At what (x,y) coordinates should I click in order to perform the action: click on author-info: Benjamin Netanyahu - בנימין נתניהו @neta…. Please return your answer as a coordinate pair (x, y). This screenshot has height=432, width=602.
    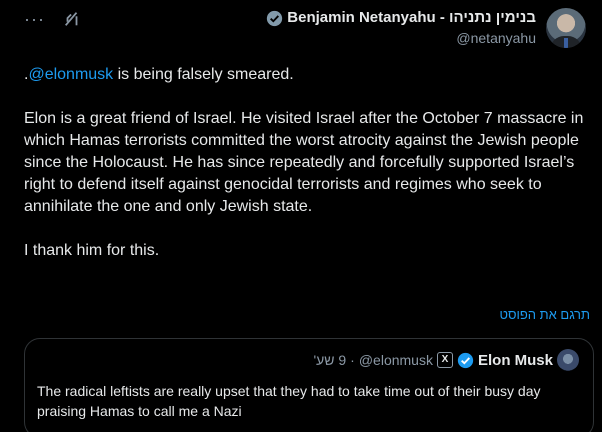
    Looking at the image, I should click on (401, 27).